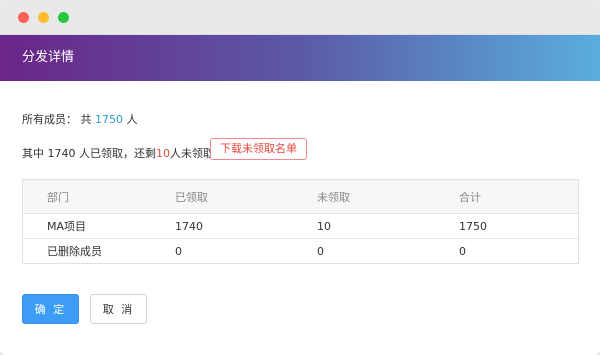  What do you see at coordinates (23, 17) in the screenshot?
I see `close-window-button` at bounding box center [23, 17].